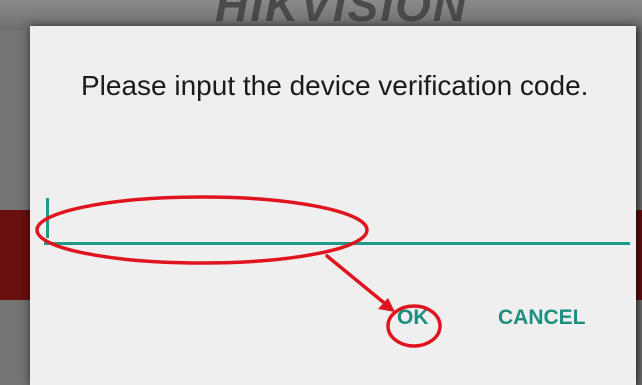 This screenshot has height=385, width=642. Describe the element at coordinates (542, 318) in the screenshot. I see `cancel-button: CANCEL` at that location.